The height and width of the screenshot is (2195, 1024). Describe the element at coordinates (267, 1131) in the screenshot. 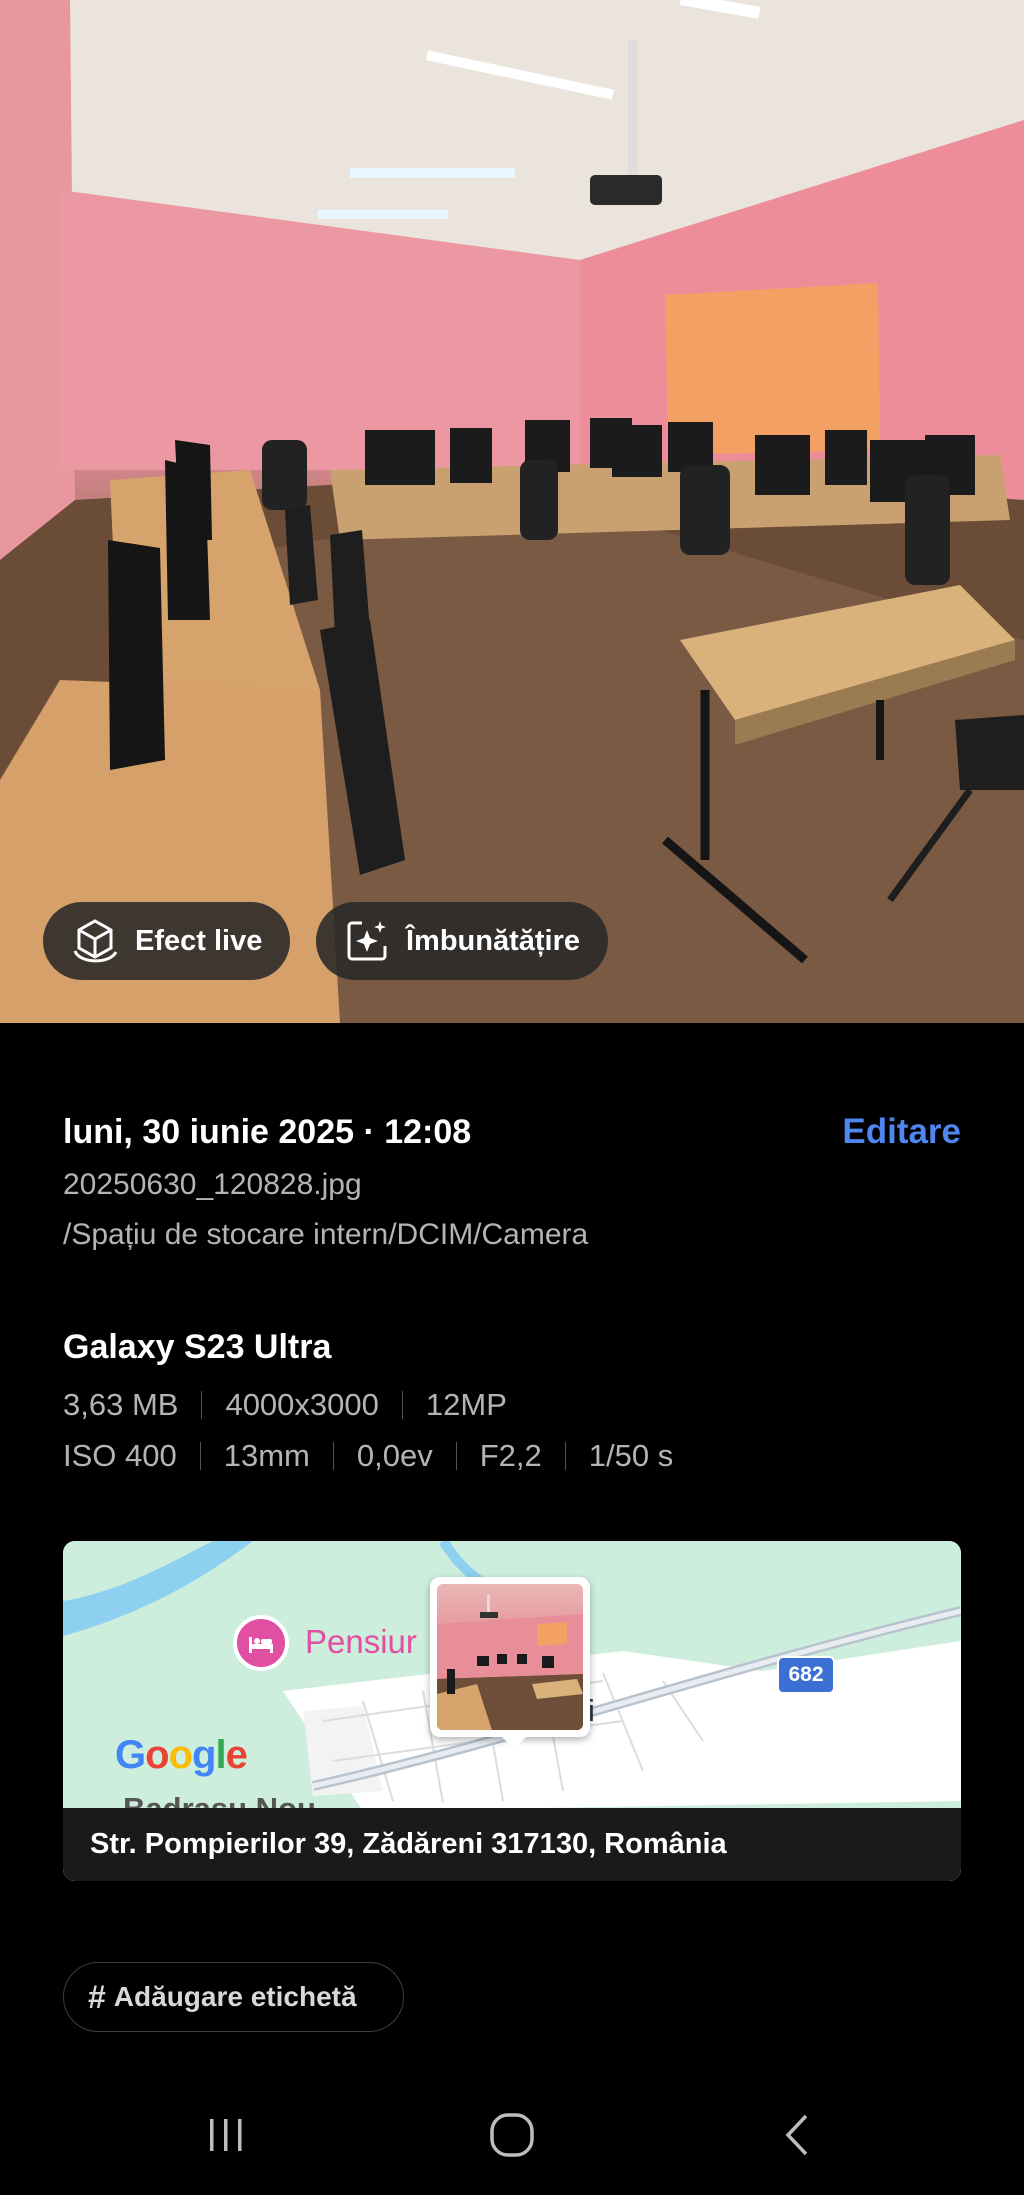

I see `capture-date: luni, 30 iunie 2025 · 12:08` at that location.